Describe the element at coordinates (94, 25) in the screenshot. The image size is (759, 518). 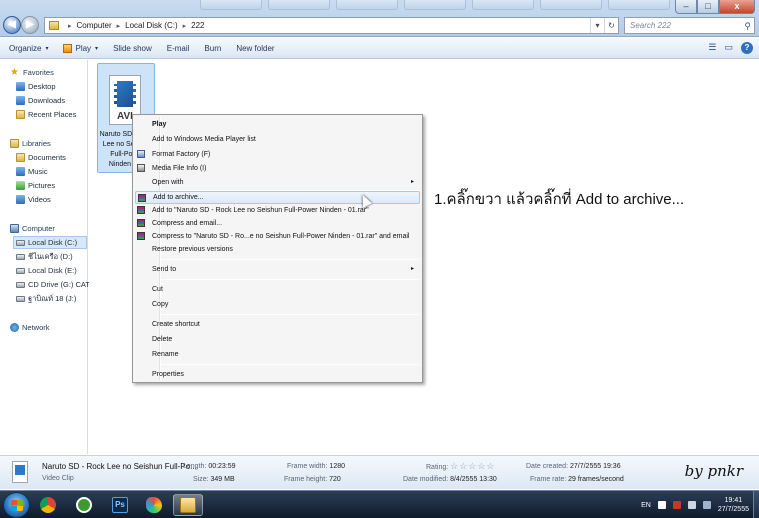
I see `breadcrumb-computer: Computer` at that location.